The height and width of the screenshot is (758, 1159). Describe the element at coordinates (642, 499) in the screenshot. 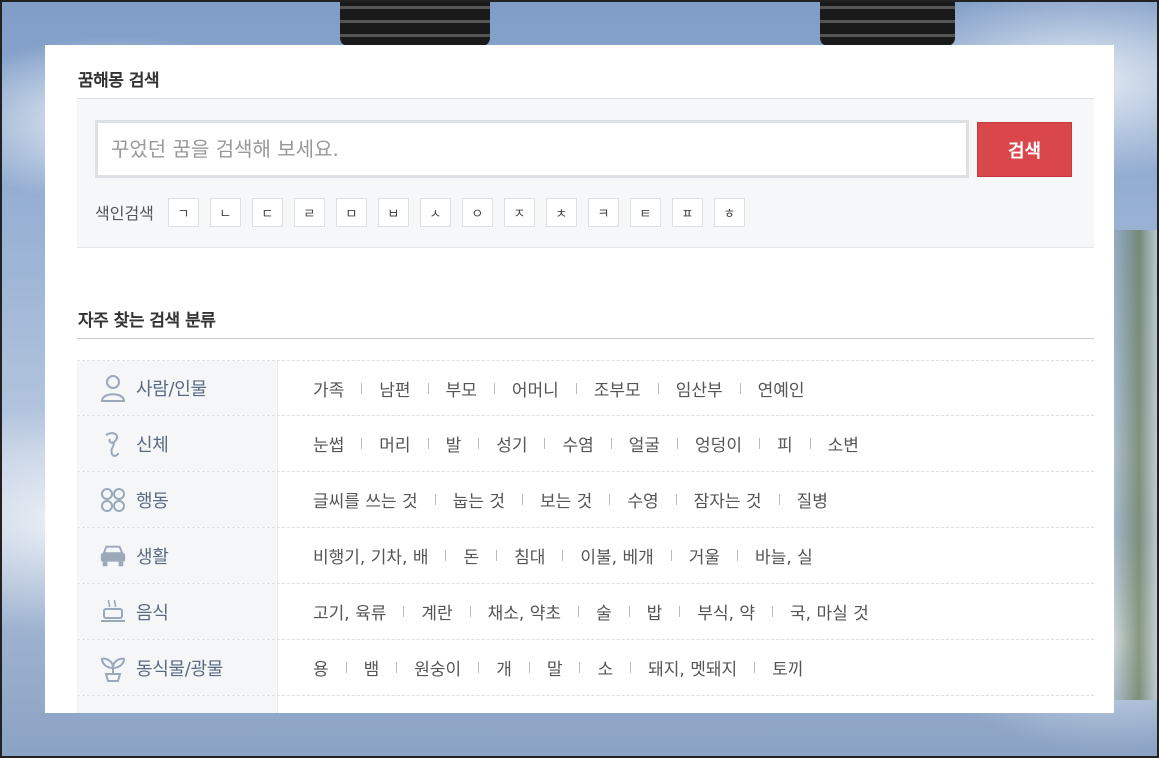

I see `category-item-link: 수영` at that location.